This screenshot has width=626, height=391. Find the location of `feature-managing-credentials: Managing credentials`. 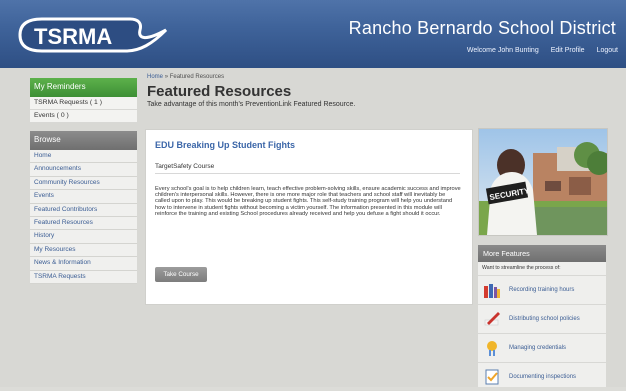

feature-managing-credentials: Managing credentials is located at coordinates (542, 347).